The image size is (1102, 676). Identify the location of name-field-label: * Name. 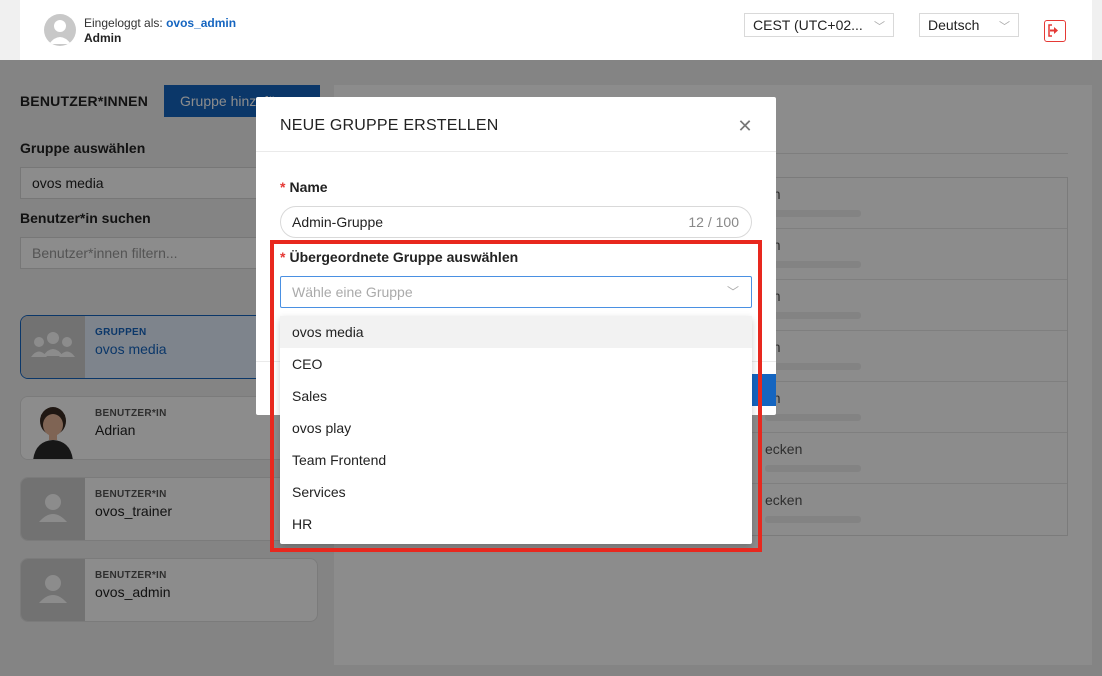
(304, 187).